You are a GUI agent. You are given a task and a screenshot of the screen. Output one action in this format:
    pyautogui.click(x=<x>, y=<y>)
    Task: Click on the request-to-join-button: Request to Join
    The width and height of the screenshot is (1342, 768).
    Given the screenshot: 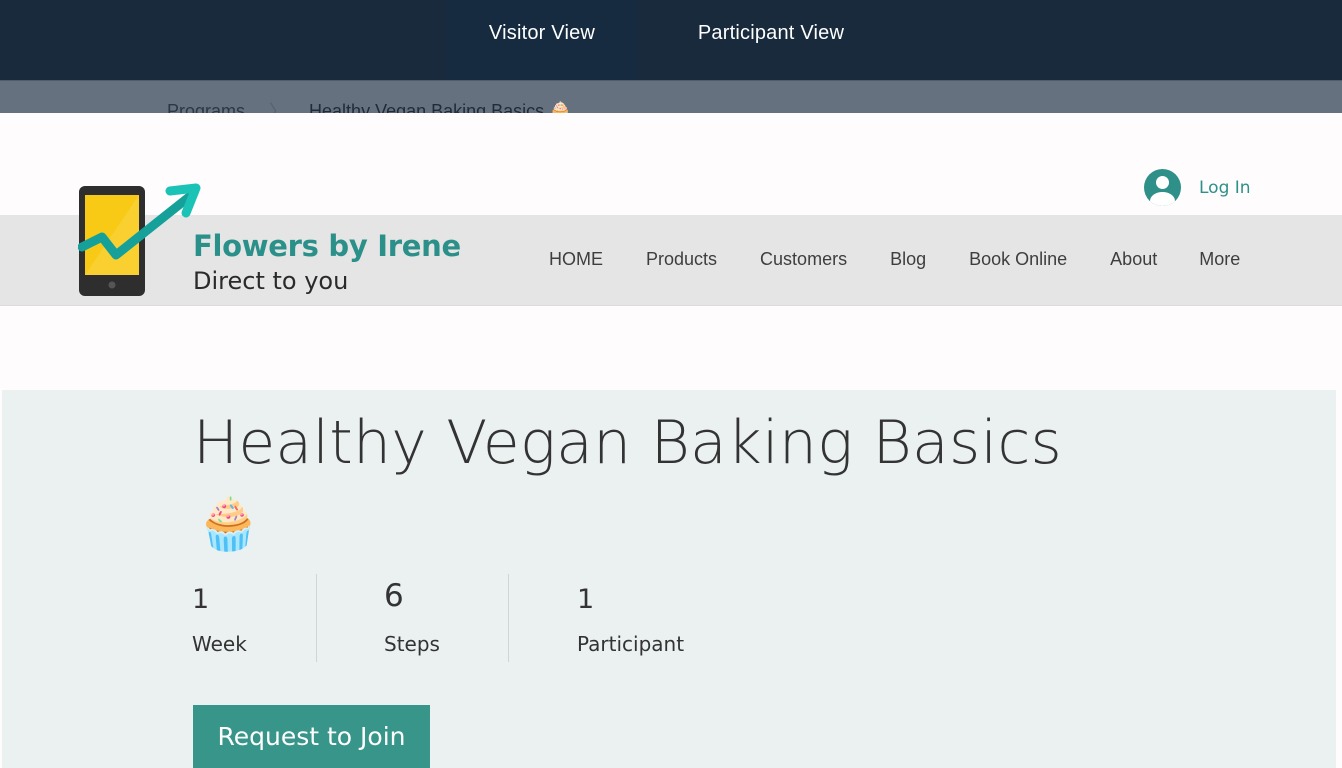 What is the action you would take?
    pyautogui.click(x=311, y=736)
    